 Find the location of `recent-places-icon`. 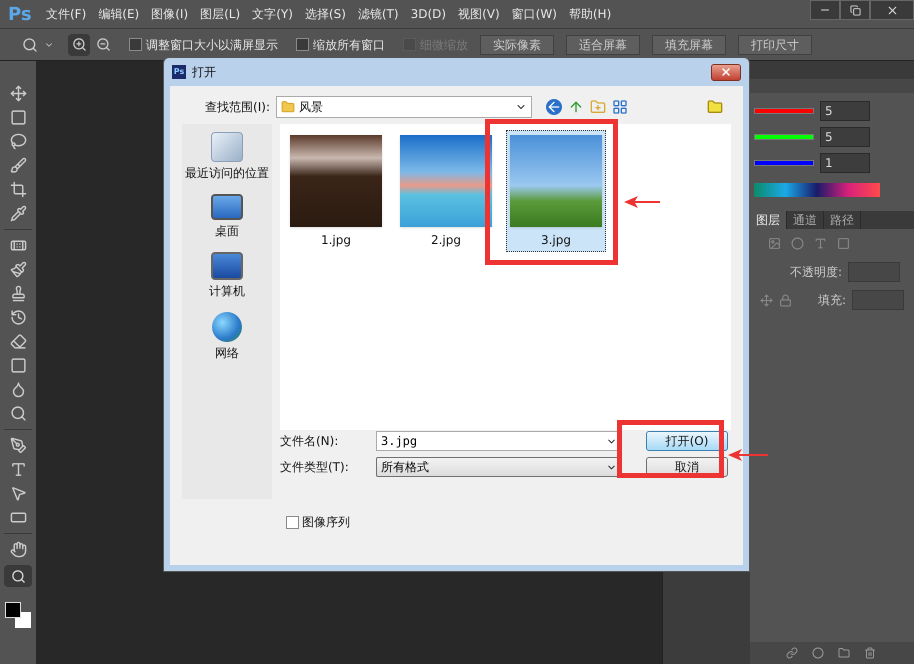

recent-places-icon is located at coordinates (227, 147).